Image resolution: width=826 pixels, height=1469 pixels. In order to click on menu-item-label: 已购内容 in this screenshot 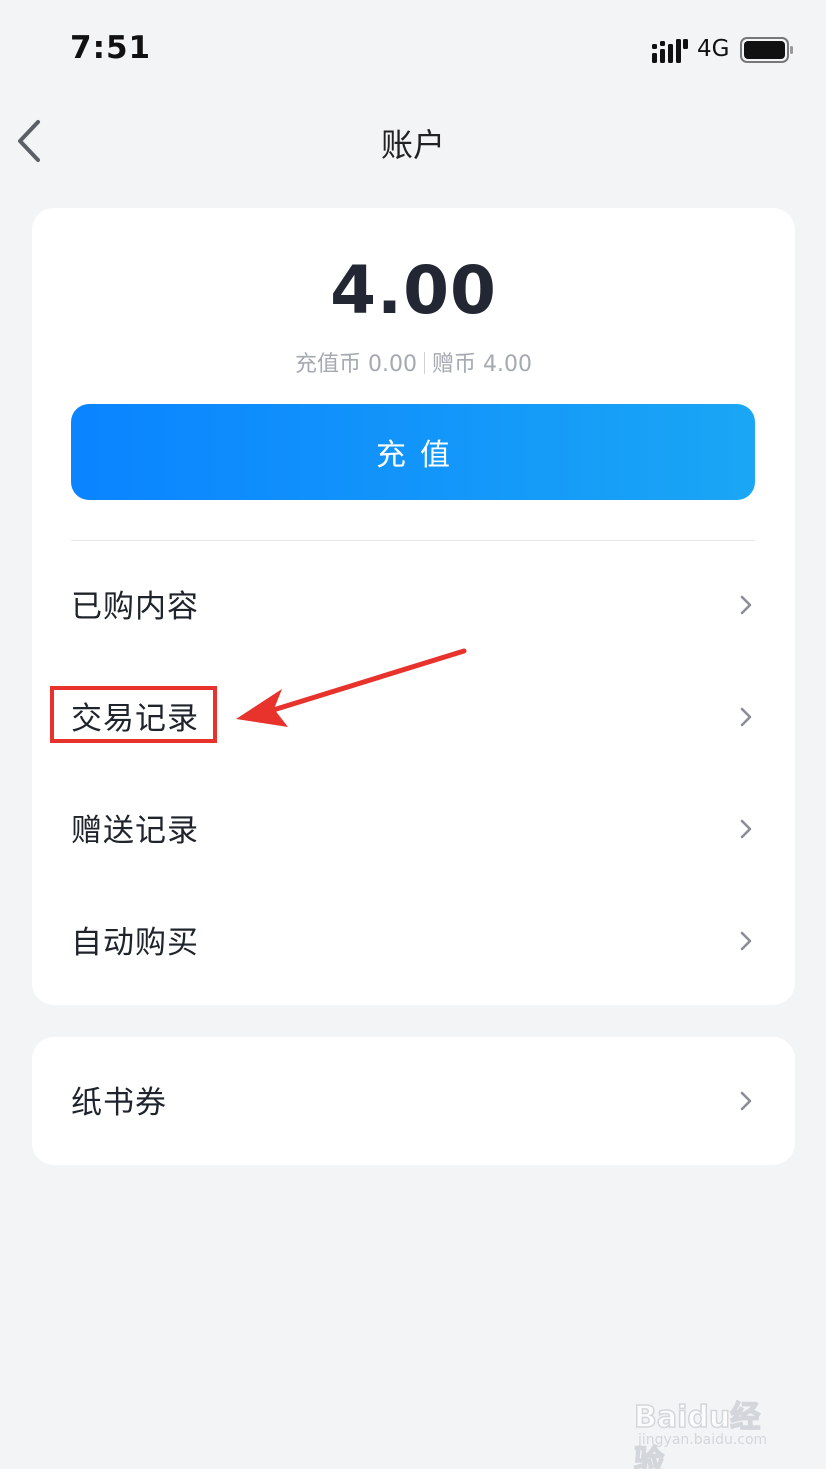, I will do `click(135, 607)`.